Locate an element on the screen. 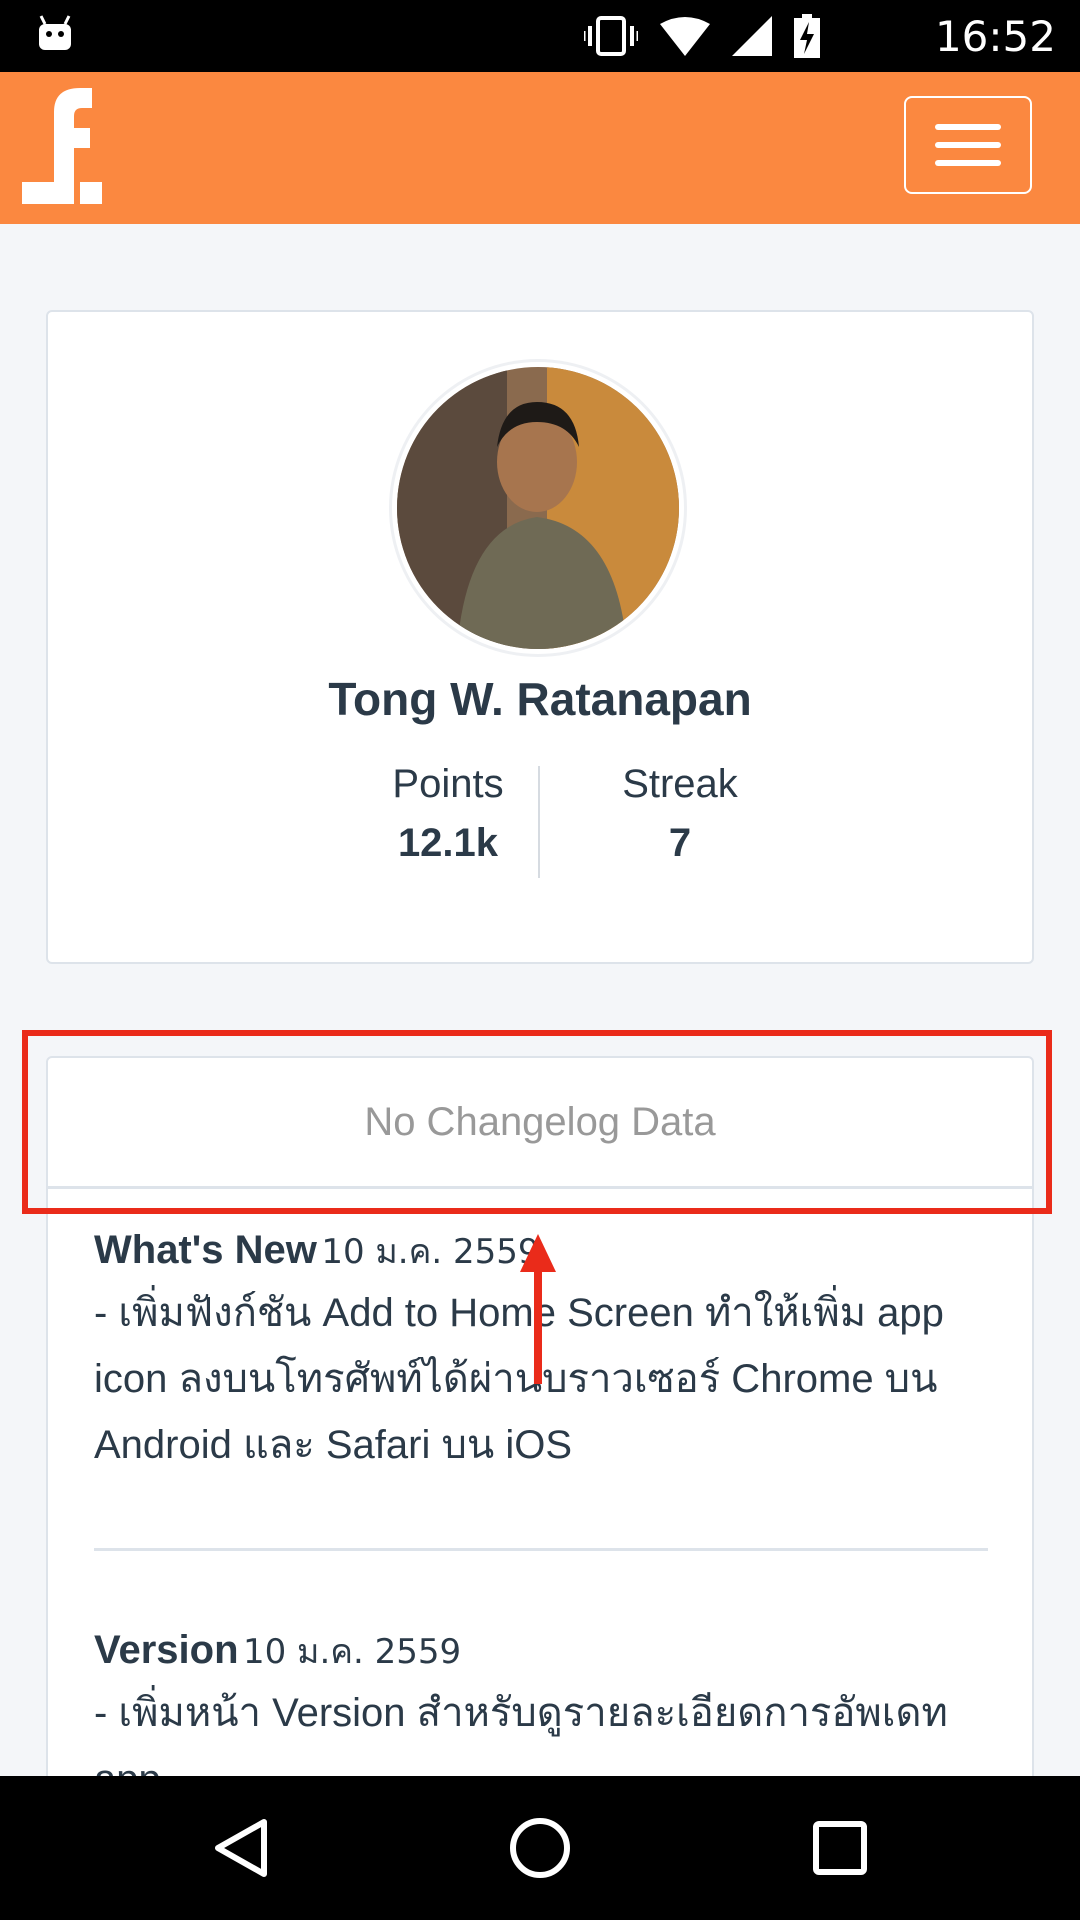 The width and height of the screenshot is (1080, 1920). wifi-icon is located at coordinates (685, 36).